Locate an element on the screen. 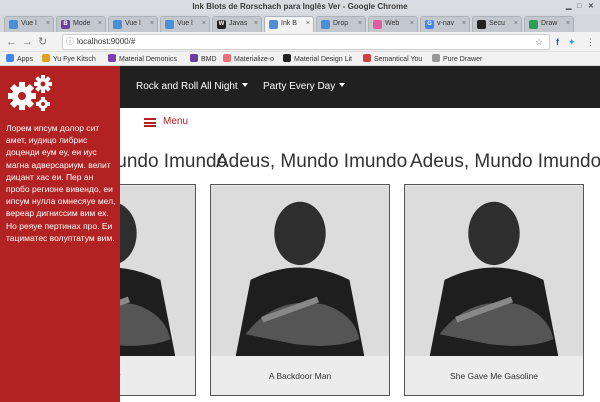 Image resolution: width=600 pixels, height=402 pixels. hamburger-icon is located at coordinates (150, 122).